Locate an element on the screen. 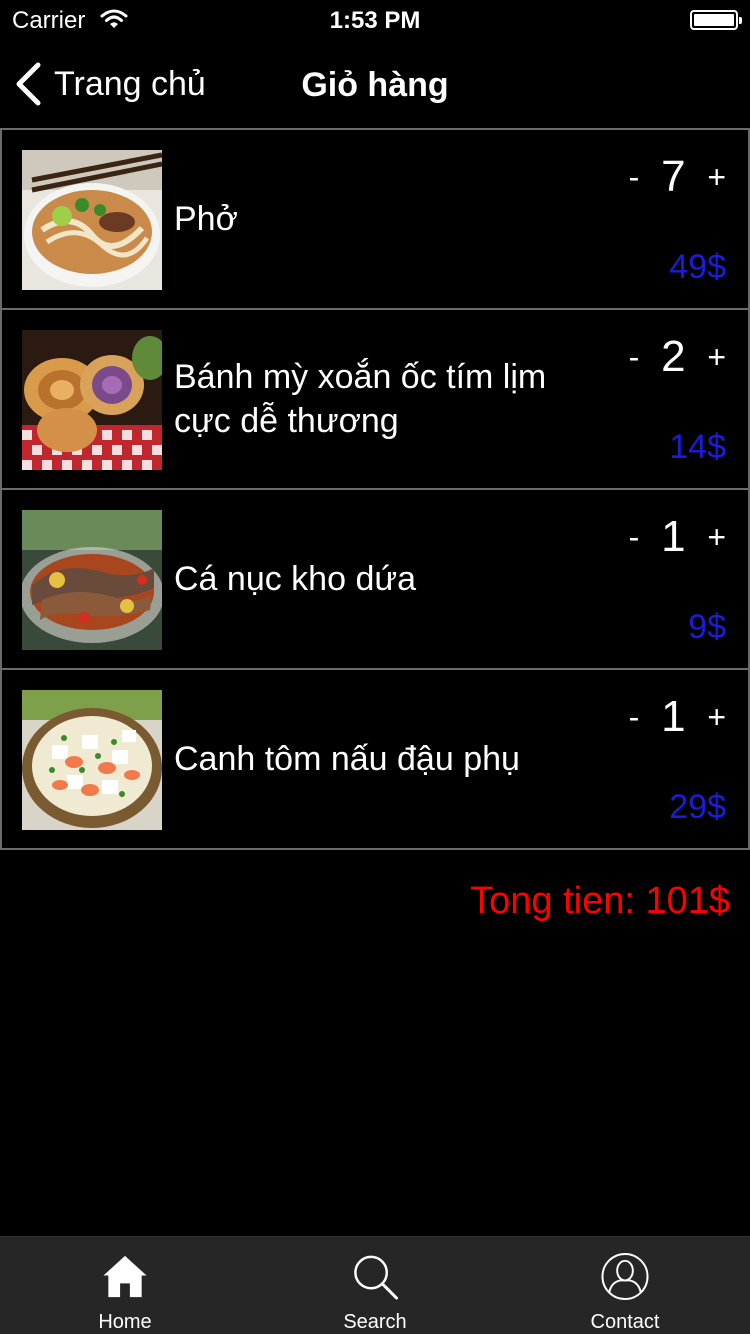 This screenshot has width=750, height=1334. tab-home: Home is located at coordinates (125, 1285).